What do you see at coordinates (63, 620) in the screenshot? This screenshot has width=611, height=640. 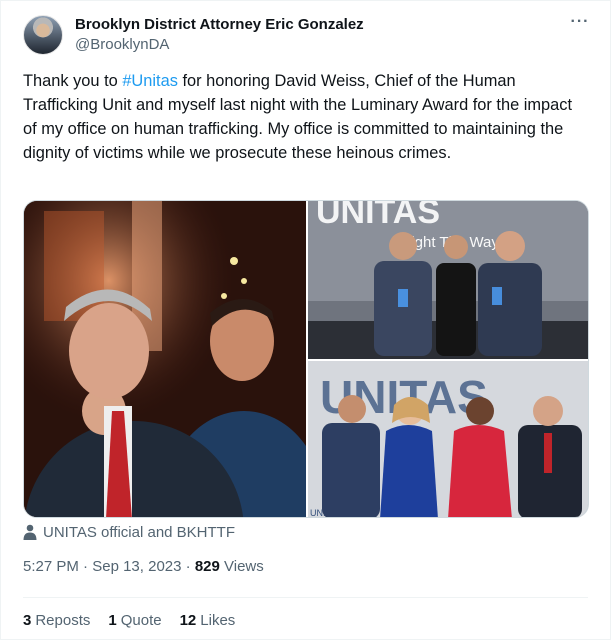 I see `reposts-label: Reposts` at bounding box center [63, 620].